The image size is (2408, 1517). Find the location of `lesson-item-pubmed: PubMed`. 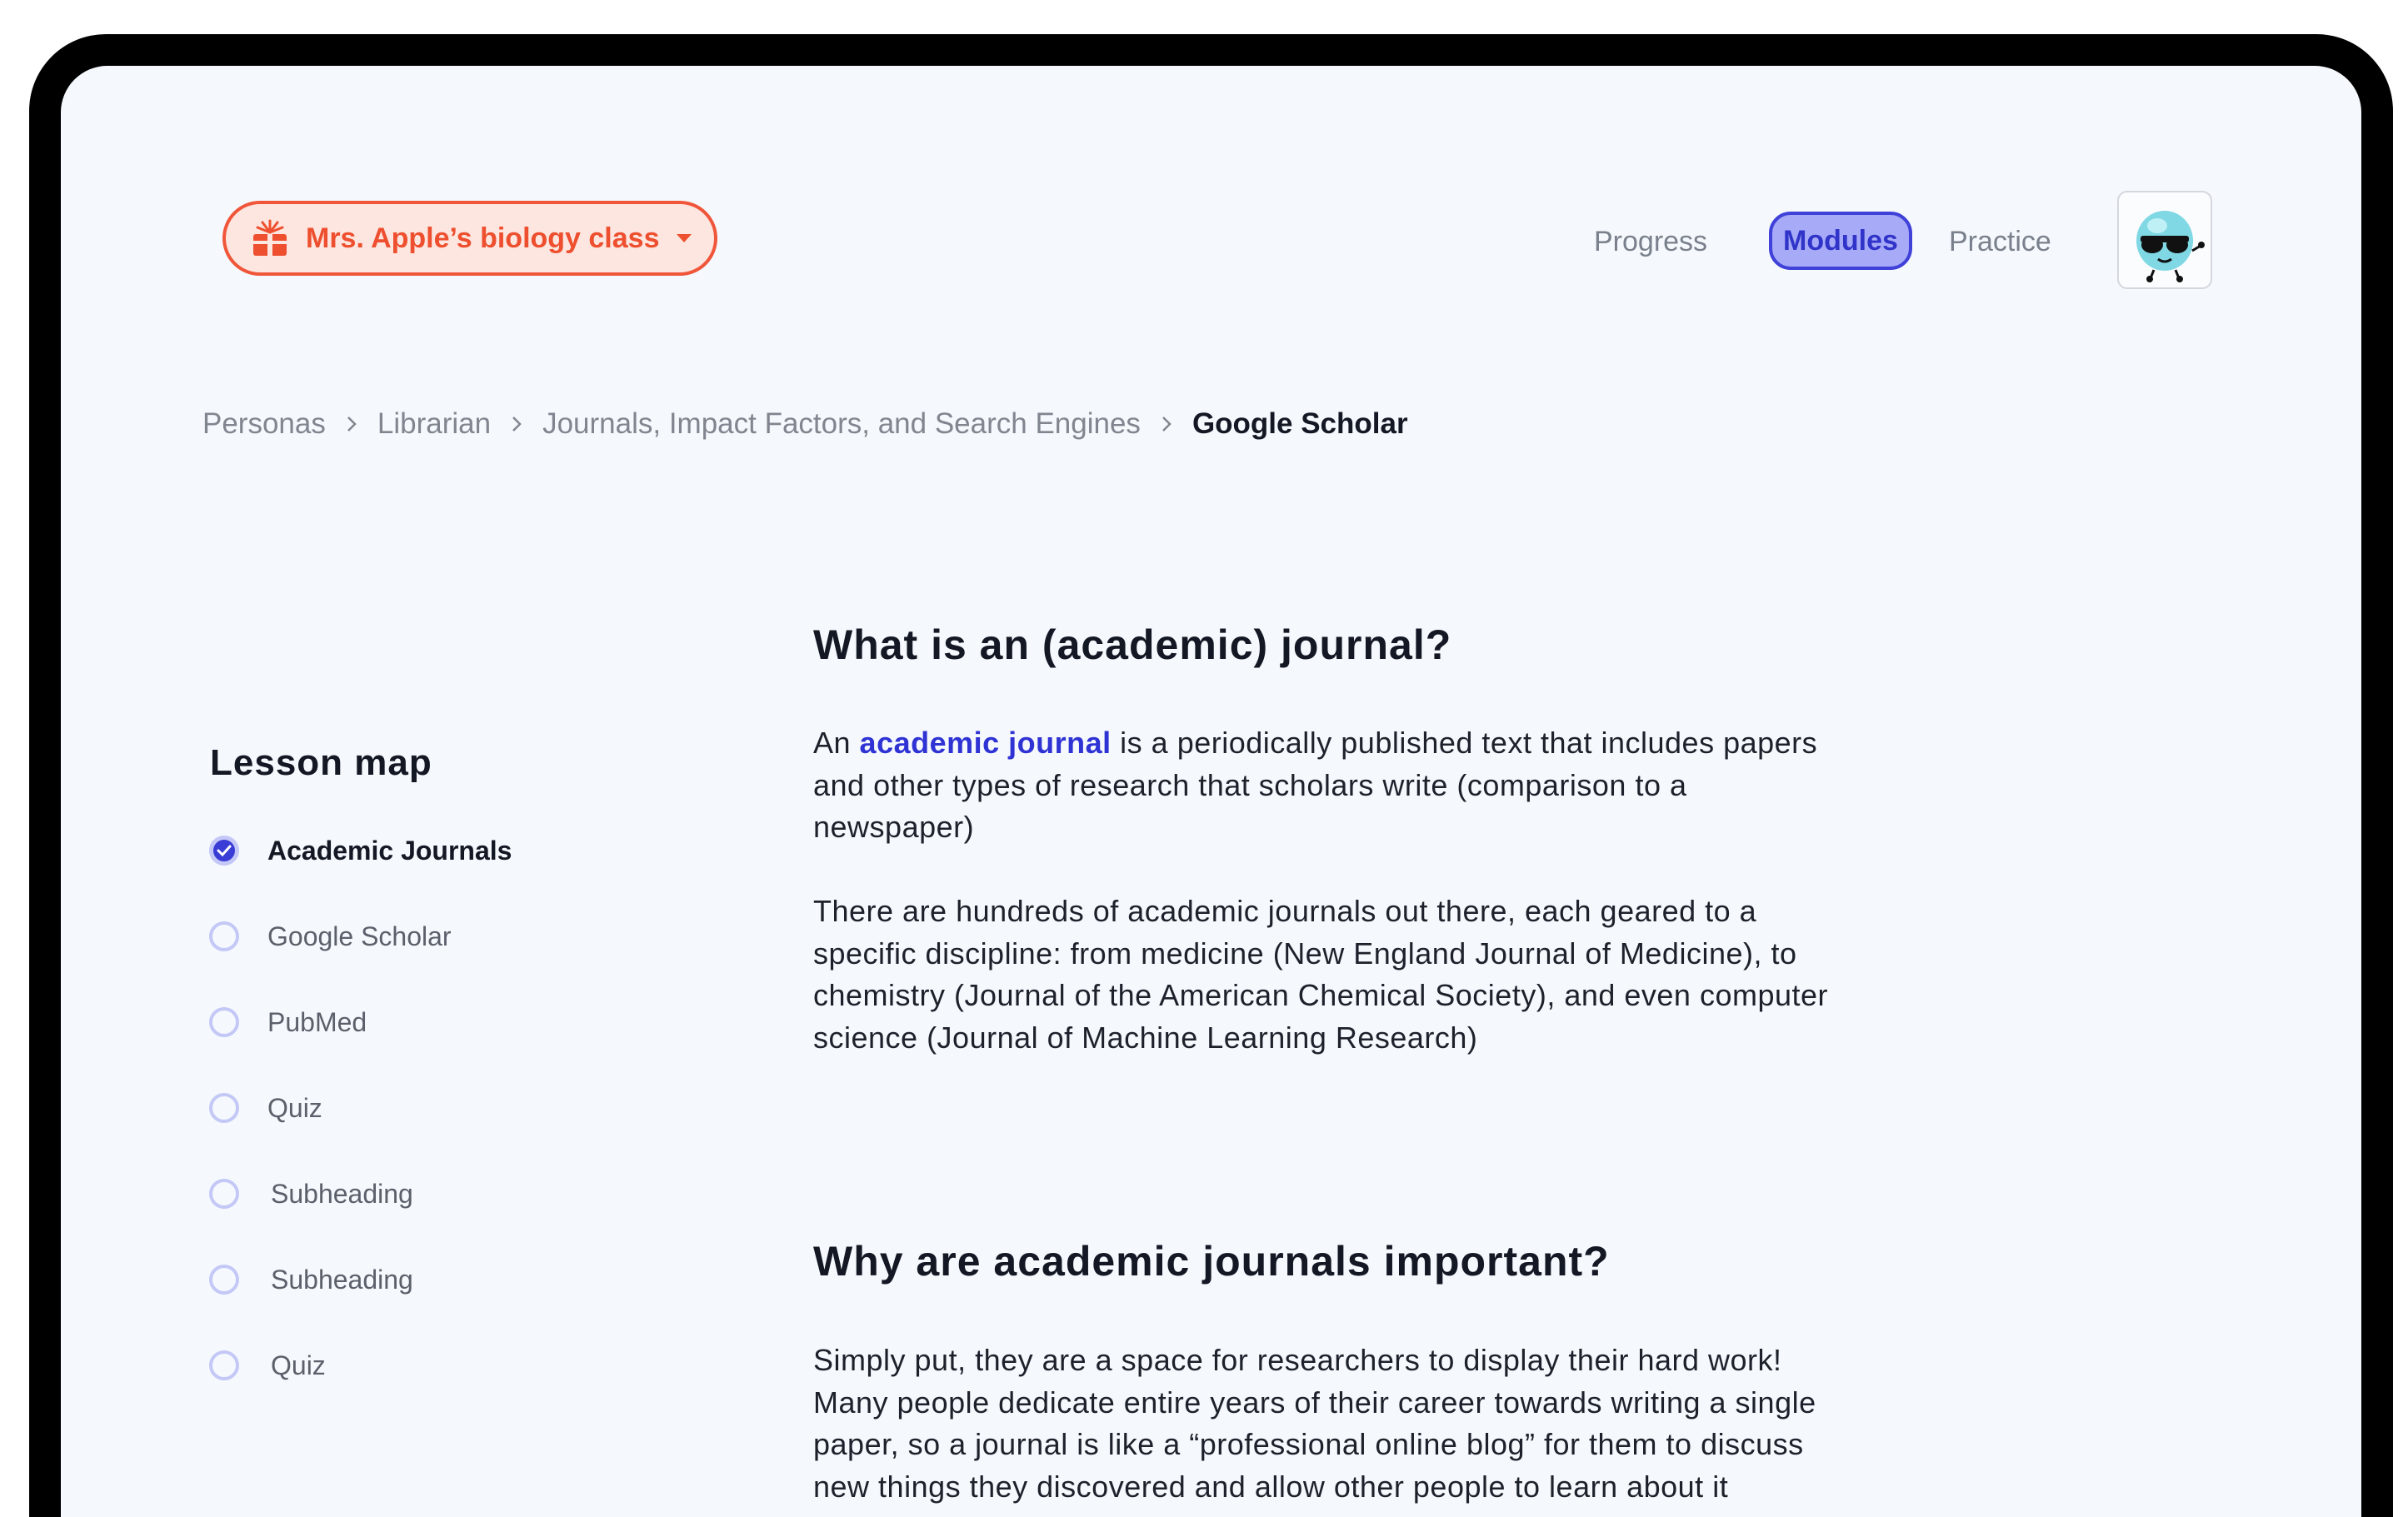

lesson-item-pubmed: PubMed is located at coordinates (288, 1022).